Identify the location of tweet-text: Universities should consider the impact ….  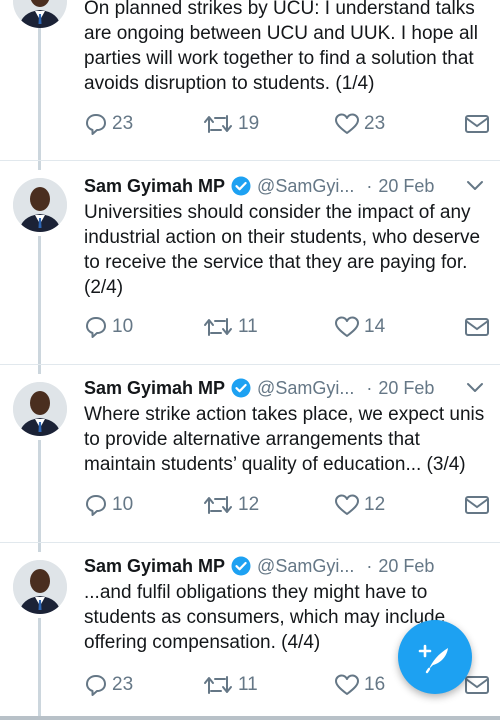
(282, 250).